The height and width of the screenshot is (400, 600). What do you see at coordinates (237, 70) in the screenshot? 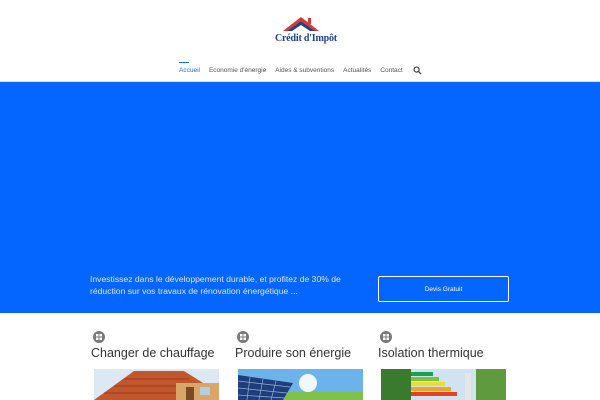
I see `nav-item-economie-energie: Economie d'énergie` at bounding box center [237, 70].